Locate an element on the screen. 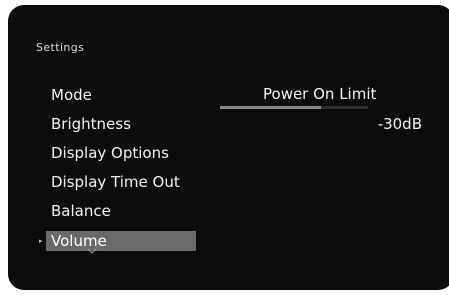  menu-item-display-options: Display Options is located at coordinates (110, 153).